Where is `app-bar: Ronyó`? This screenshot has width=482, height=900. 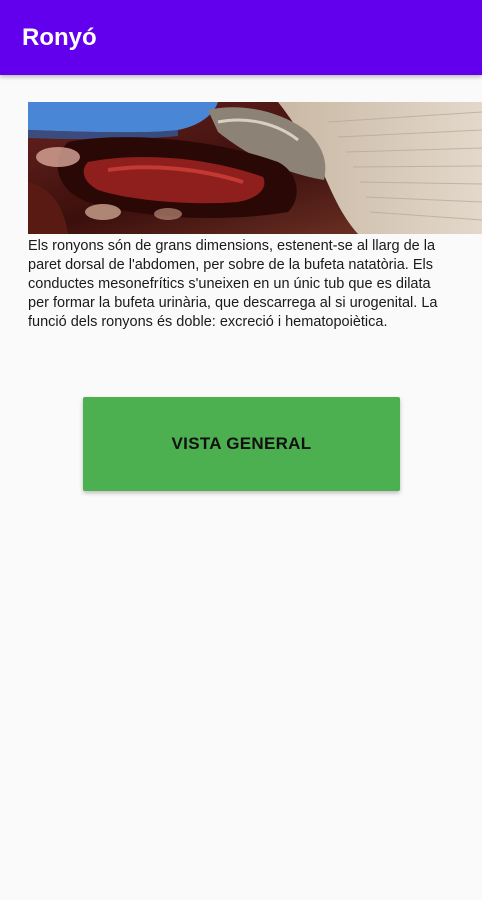 app-bar: Ronyó is located at coordinates (241, 37).